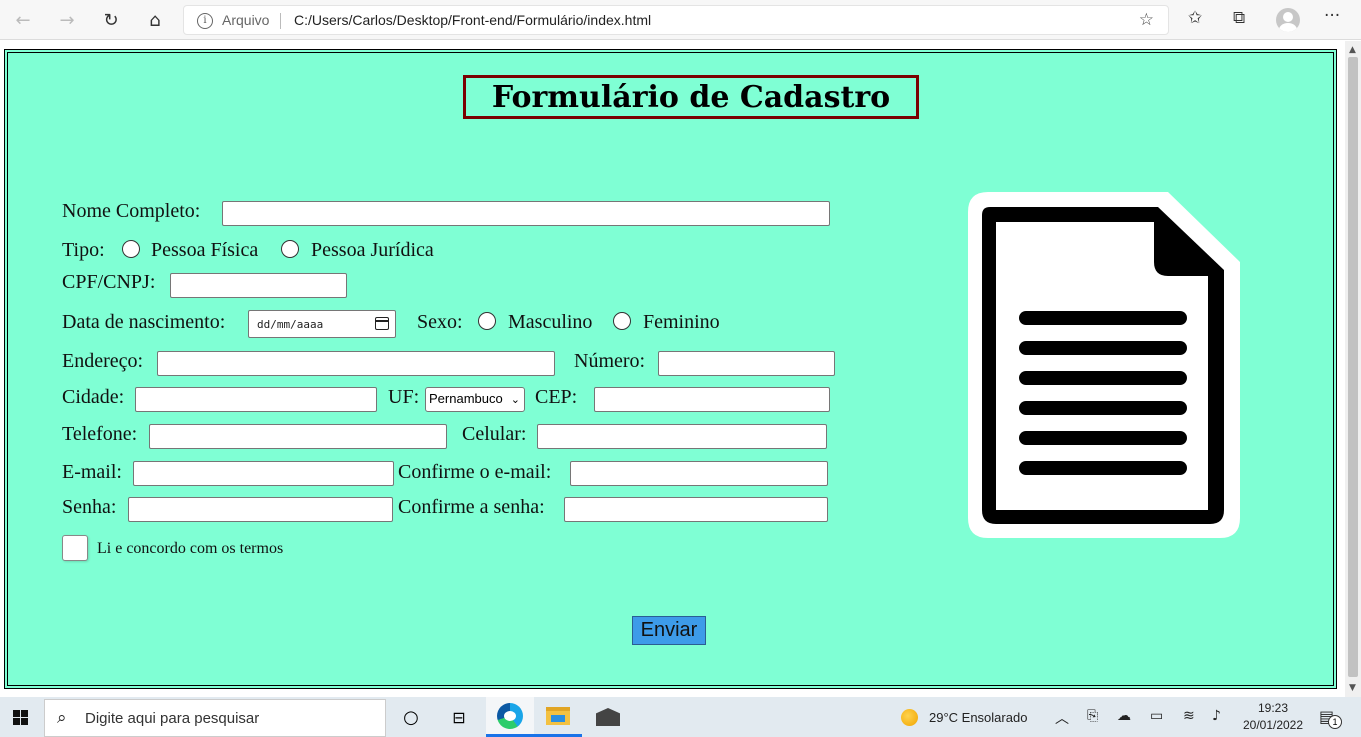  What do you see at coordinates (1195, 18) in the screenshot?
I see `favorites-icon: ✩` at bounding box center [1195, 18].